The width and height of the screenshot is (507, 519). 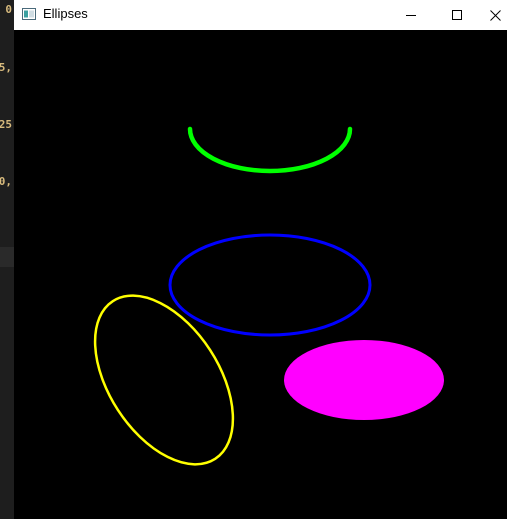 I want to click on maximize-button, so click(x=457, y=15).